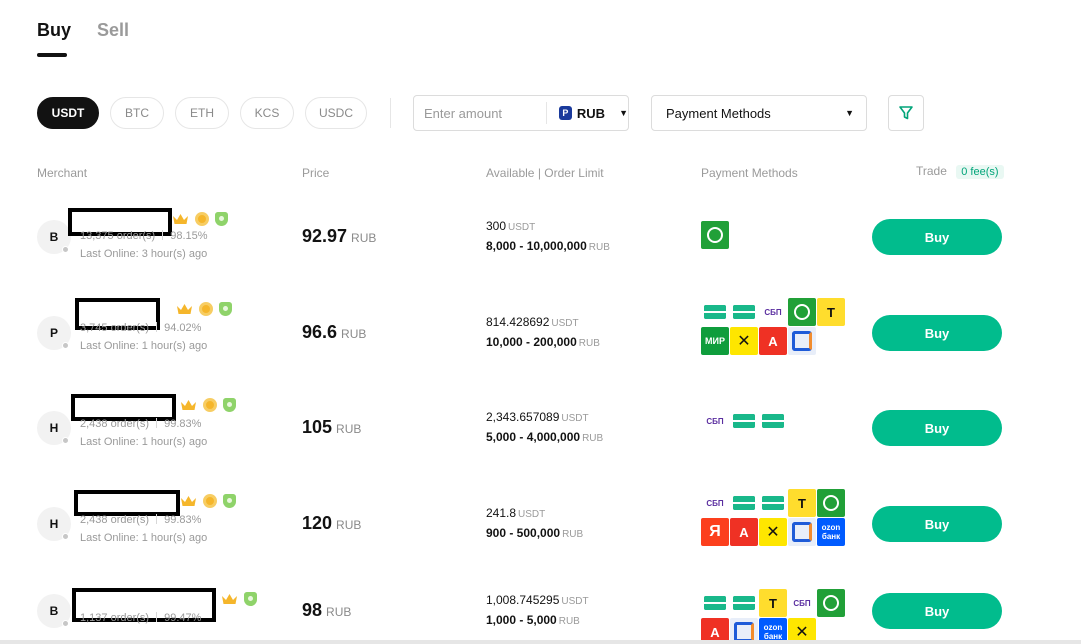 This screenshot has width=1081, height=644. Describe the element at coordinates (336, 113) in the screenshot. I see `coin-usdc-chip: USDC` at that location.